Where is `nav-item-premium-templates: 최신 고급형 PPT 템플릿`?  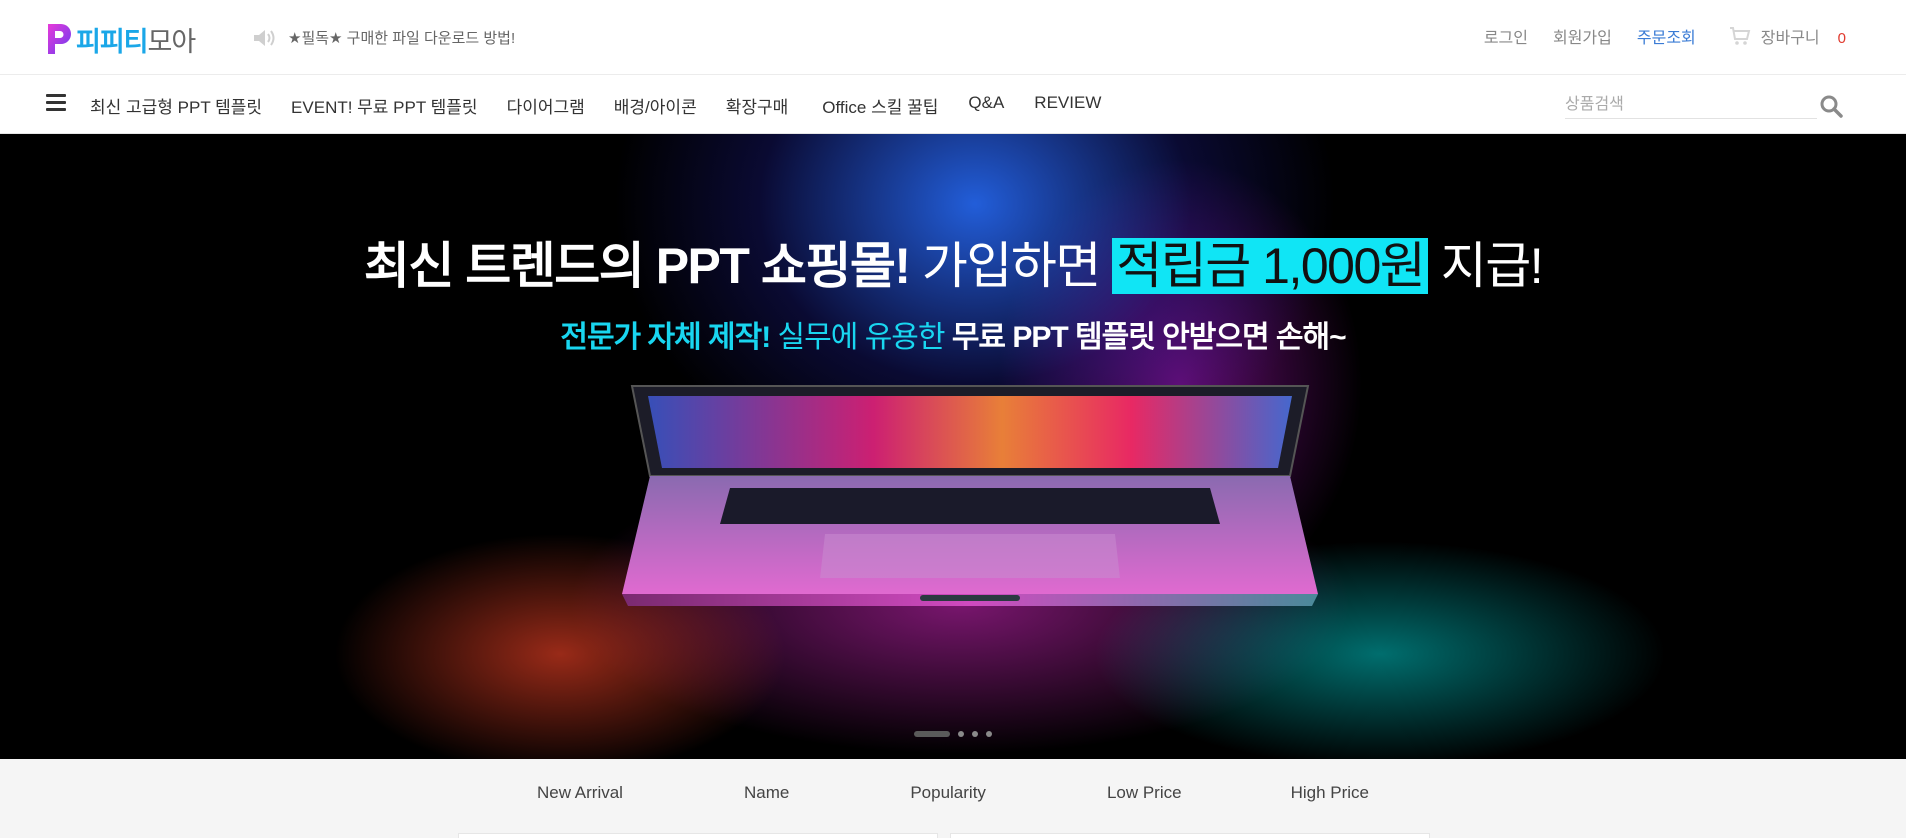
nav-item-premium-templates: 최신 고급형 PPT 템플릿 is located at coordinates (176, 105).